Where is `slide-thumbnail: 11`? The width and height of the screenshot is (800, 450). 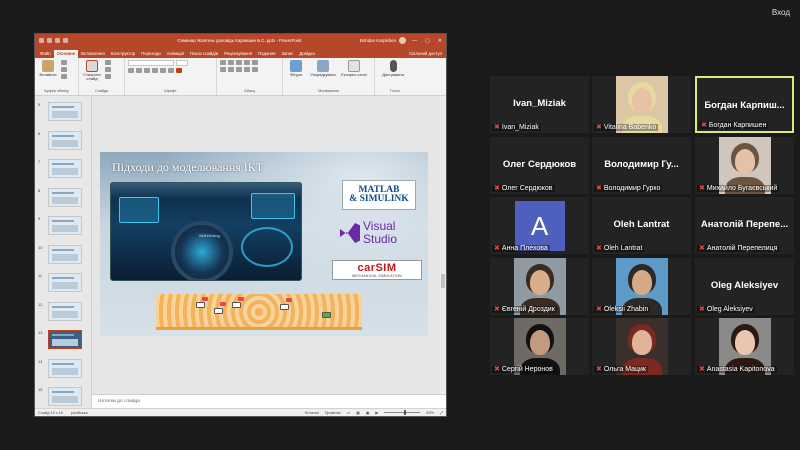
slide-thumbnail: 11 is located at coordinates (63, 283).